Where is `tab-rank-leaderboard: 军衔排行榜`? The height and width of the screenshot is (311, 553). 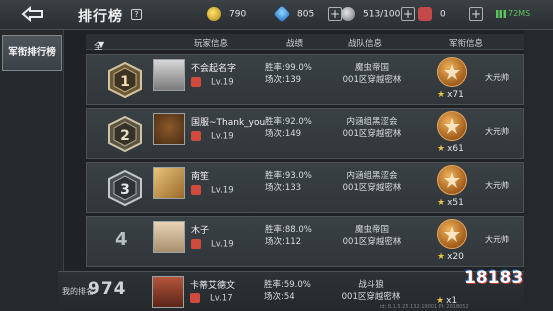
tab-rank-leaderboard: 军衔排行榜 is located at coordinates (32, 53).